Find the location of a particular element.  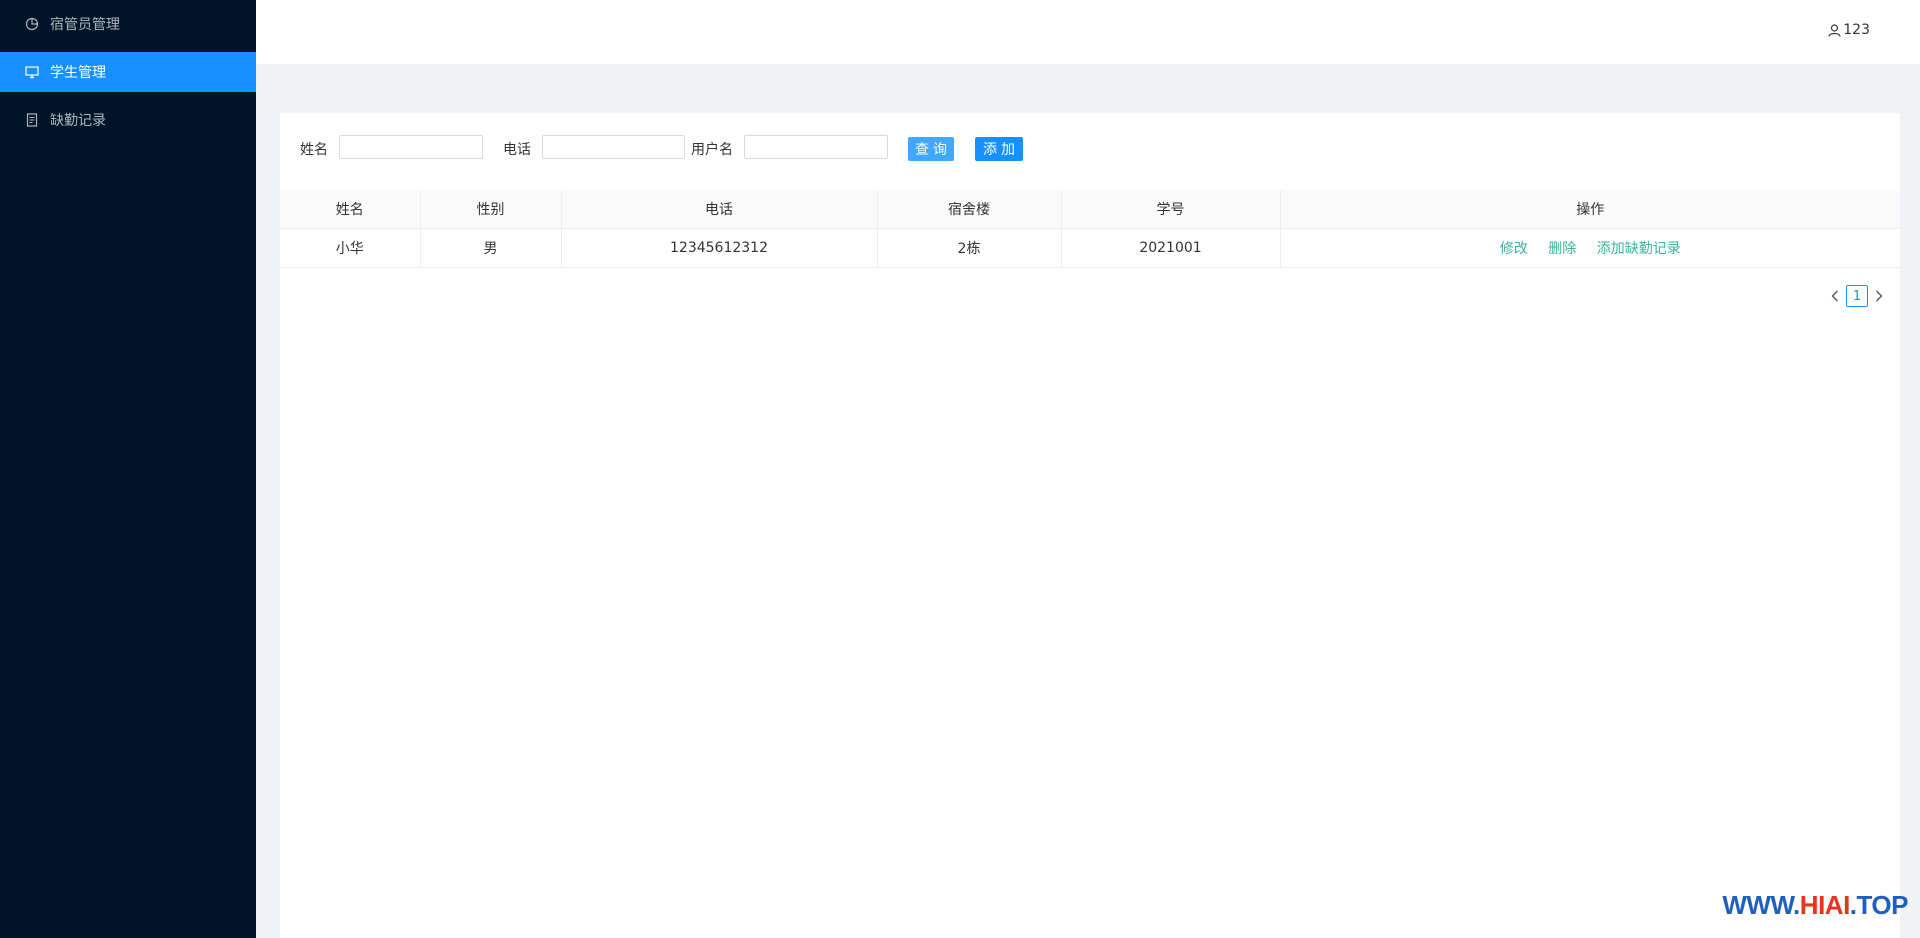

table-header-row: 姓名 性别 电话 宿舍楼 学号 操作 is located at coordinates (1090, 209).